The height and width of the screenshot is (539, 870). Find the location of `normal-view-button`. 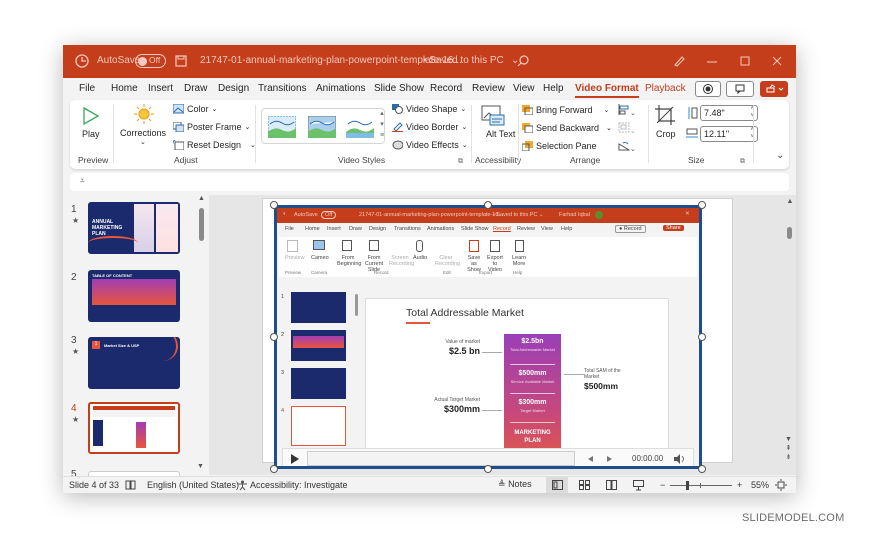

normal-view-button is located at coordinates (557, 485).